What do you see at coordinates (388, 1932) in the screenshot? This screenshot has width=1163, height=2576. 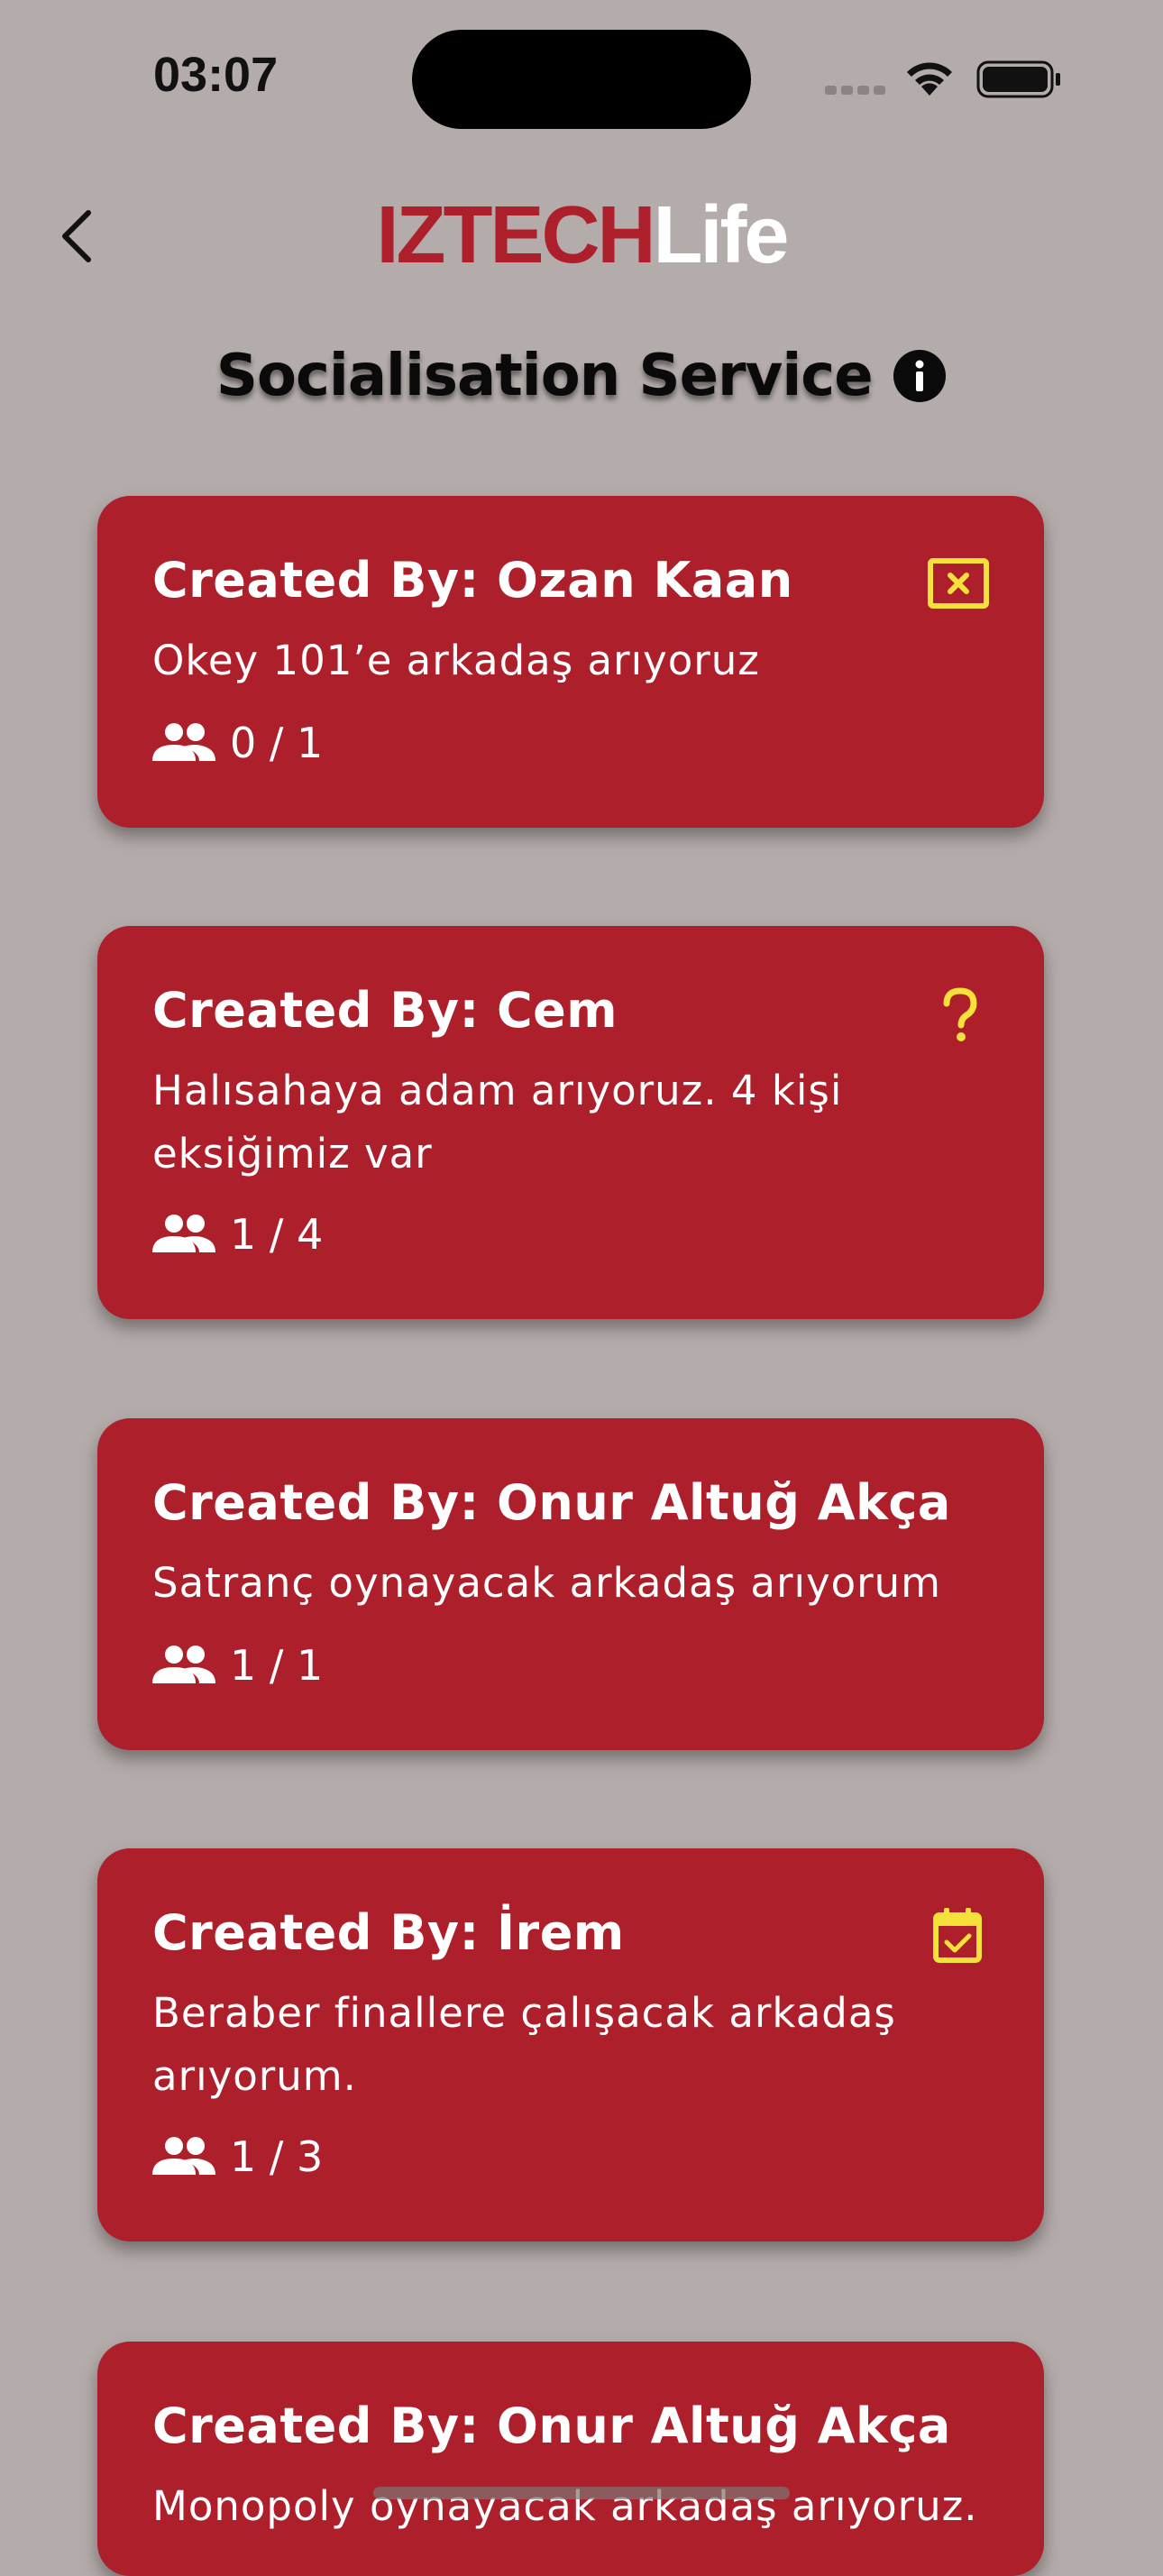 I see `post-creator: Created By: İrem` at bounding box center [388, 1932].